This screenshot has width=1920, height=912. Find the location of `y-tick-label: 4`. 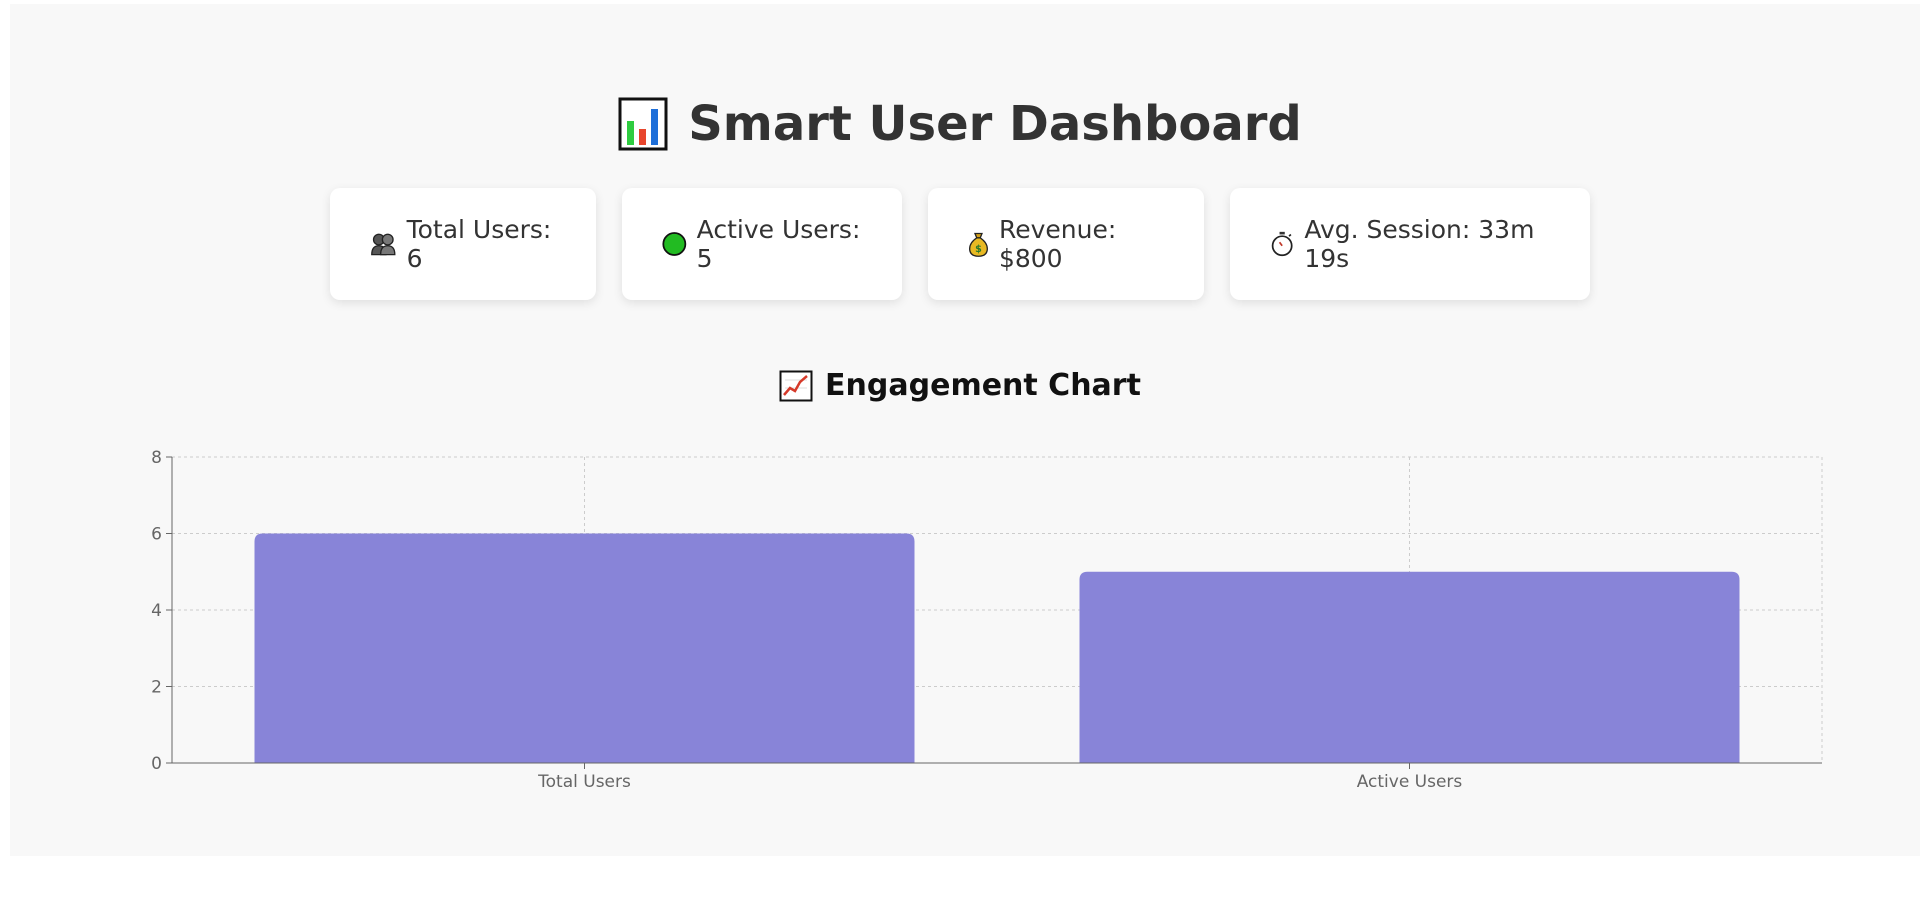

y-tick-label: 4 is located at coordinates (156, 611).